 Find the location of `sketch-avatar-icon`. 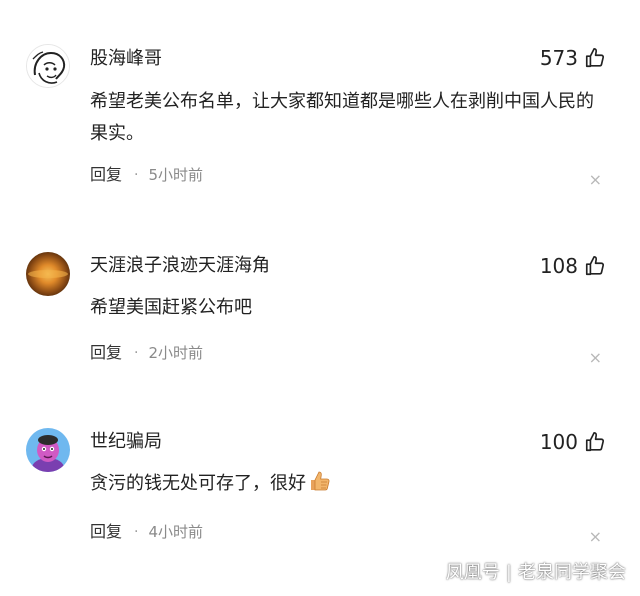

sketch-avatar-icon is located at coordinates (48, 66).